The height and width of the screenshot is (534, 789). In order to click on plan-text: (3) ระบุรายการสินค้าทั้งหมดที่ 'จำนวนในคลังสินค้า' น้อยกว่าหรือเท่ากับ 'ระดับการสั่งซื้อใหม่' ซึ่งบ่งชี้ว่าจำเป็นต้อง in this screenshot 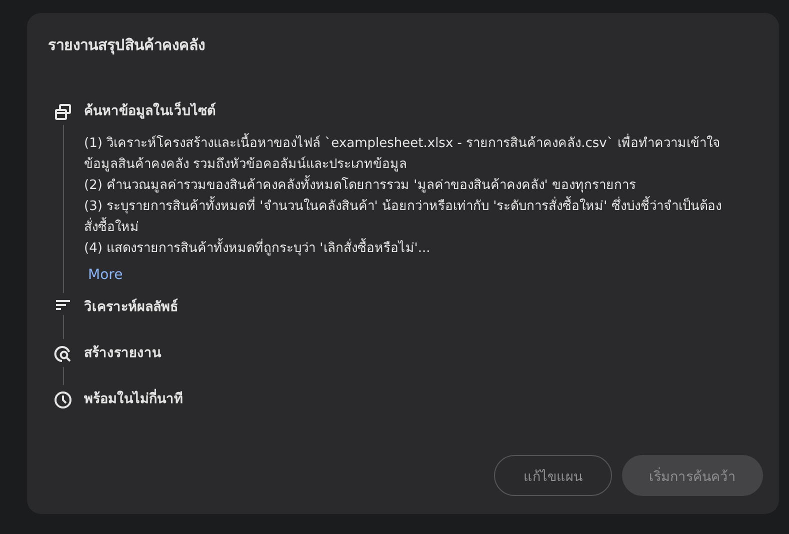, I will do `click(423, 206)`.